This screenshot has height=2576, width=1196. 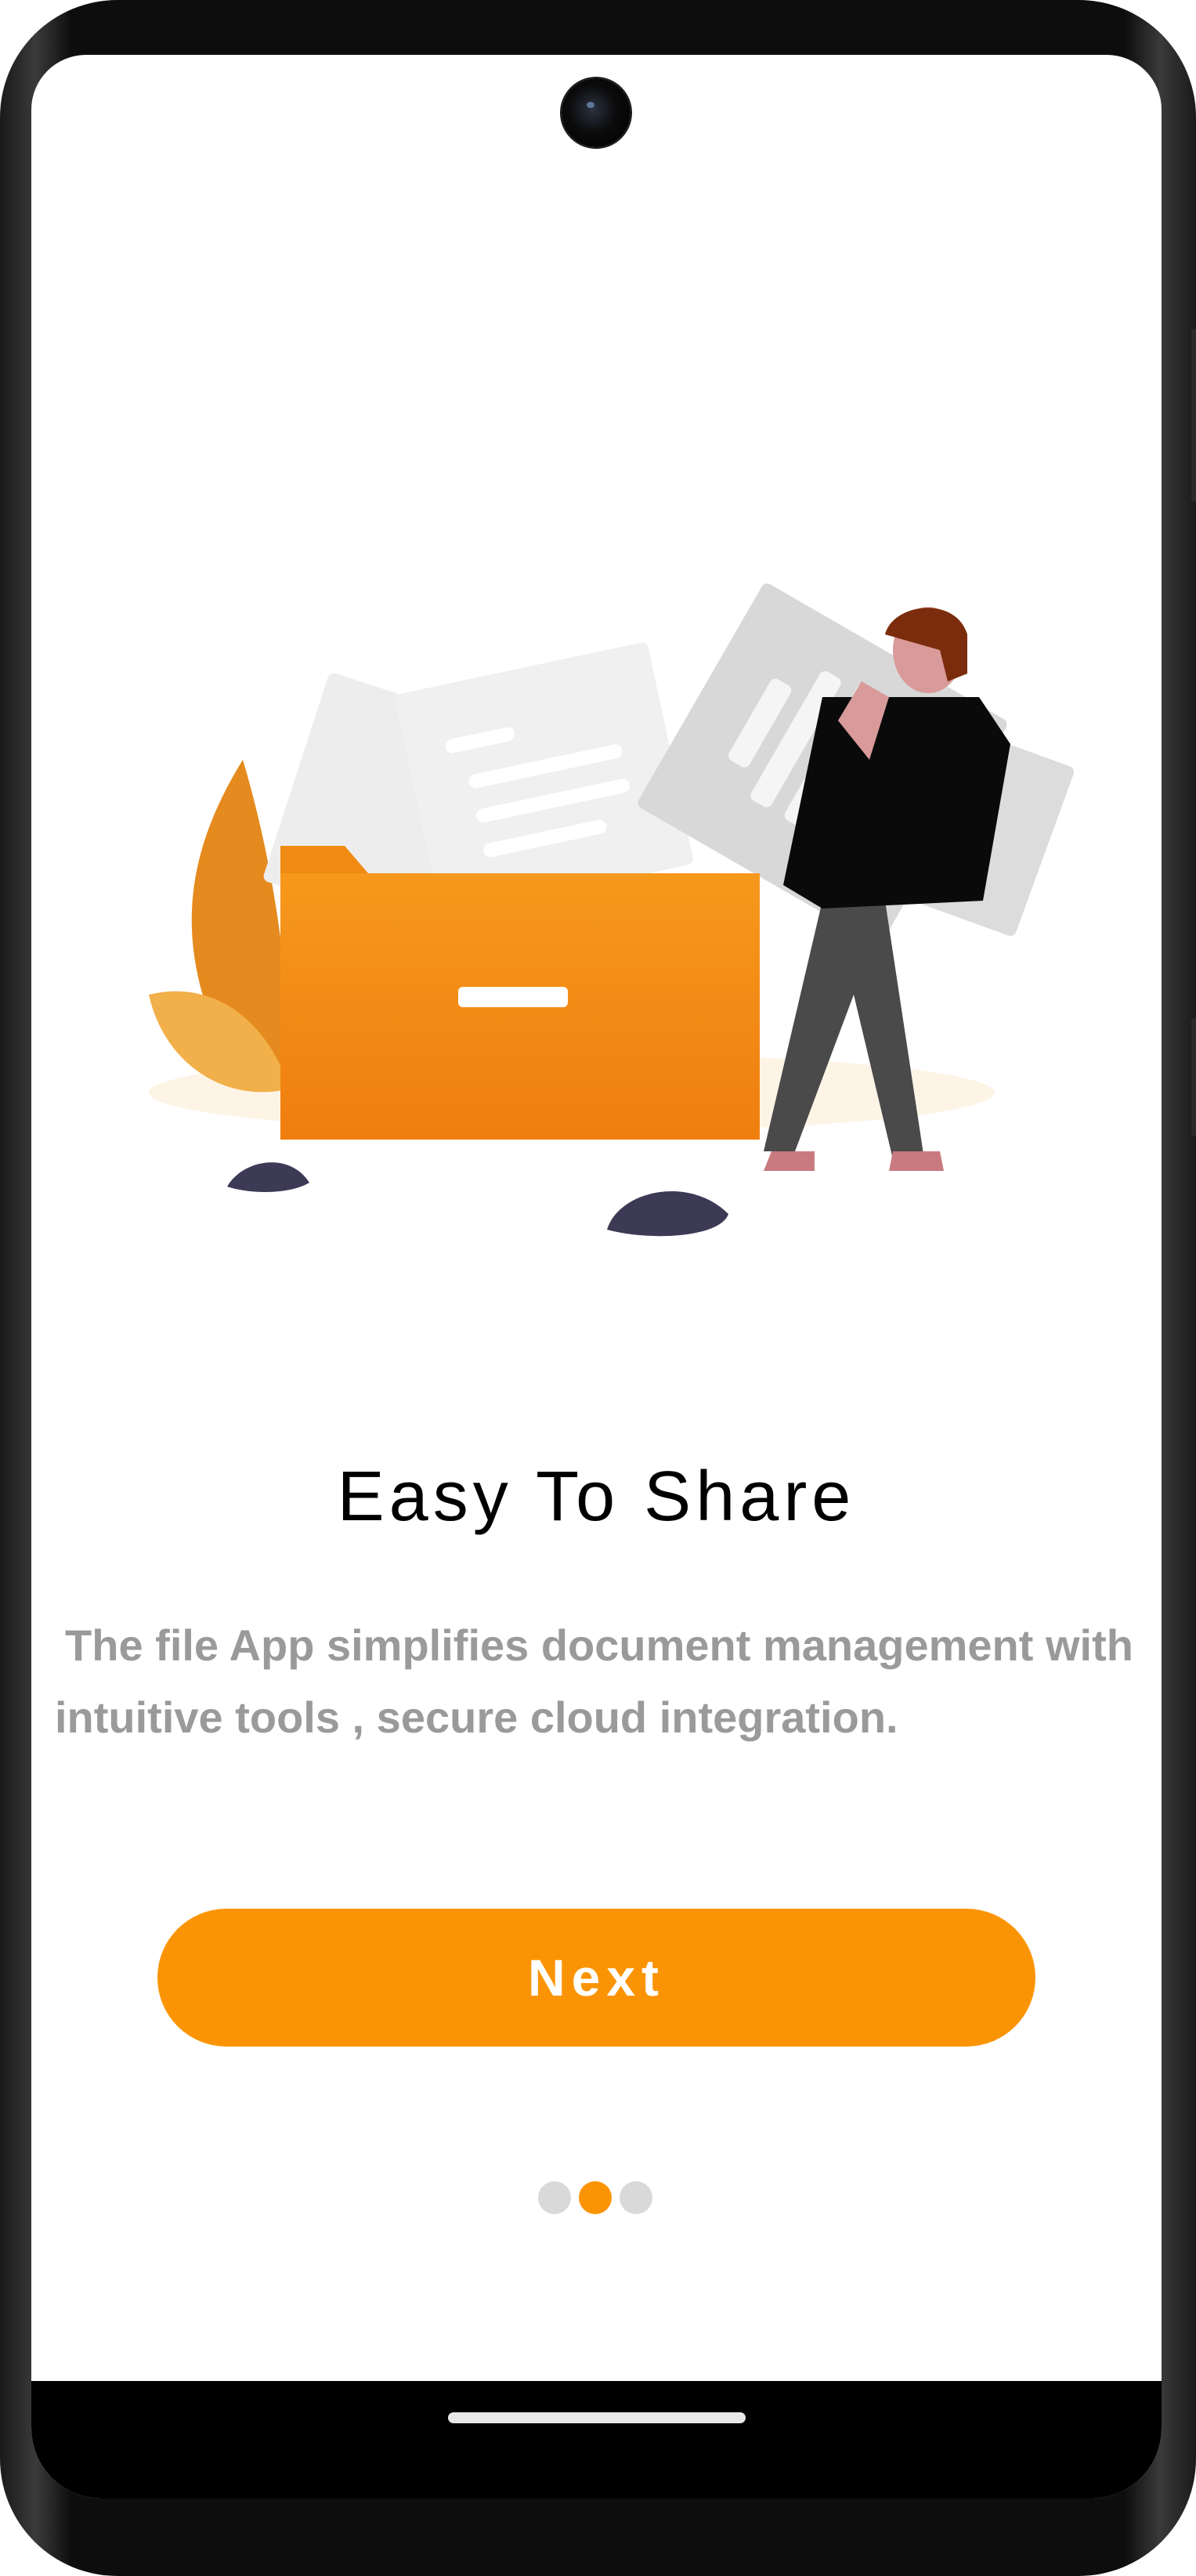 What do you see at coordinates (597, 2417) in the screenshot?
I see `home-indicator` at bounding box center [597, 2417].